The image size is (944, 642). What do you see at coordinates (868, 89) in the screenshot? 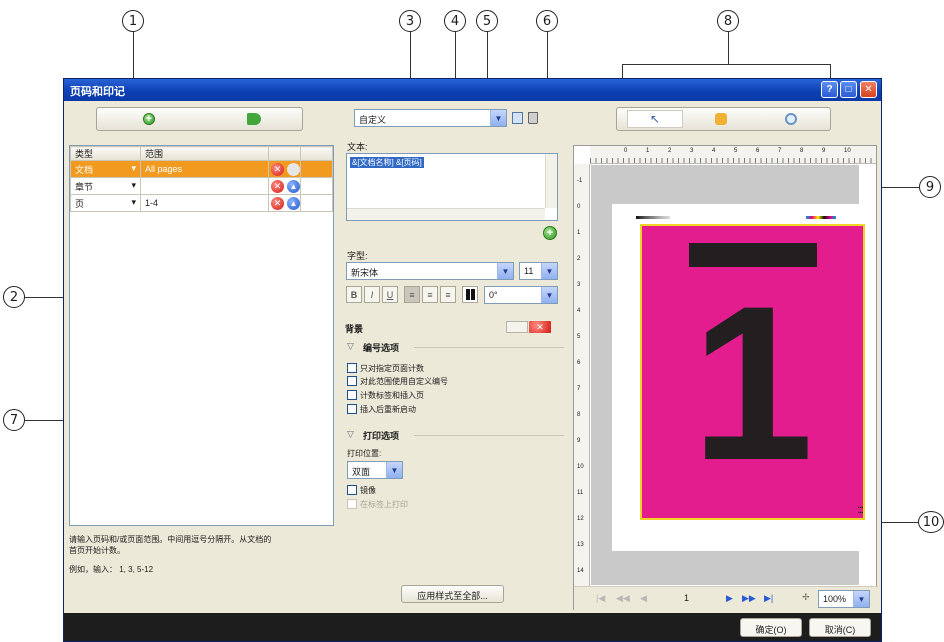
I see `close-icon: ✕` at bounding box center [868, 89].